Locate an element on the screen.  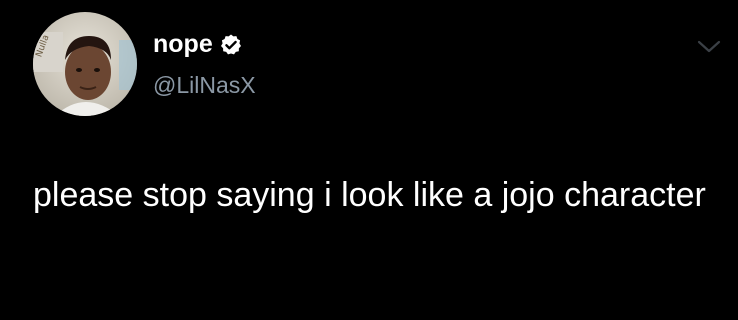
display-name: nope is located at coordinates (183, 44).